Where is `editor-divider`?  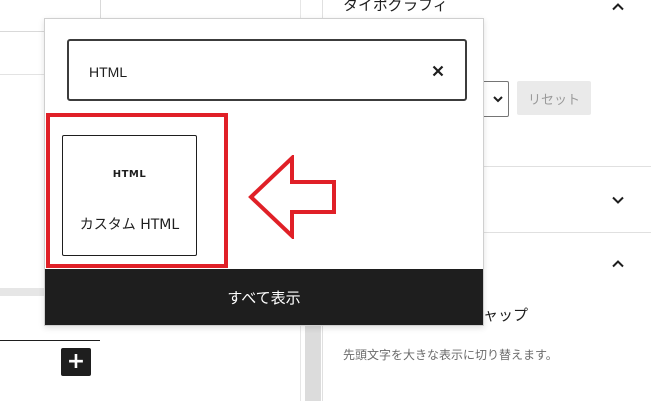 editor-divider is located at coordinates (22, 74).